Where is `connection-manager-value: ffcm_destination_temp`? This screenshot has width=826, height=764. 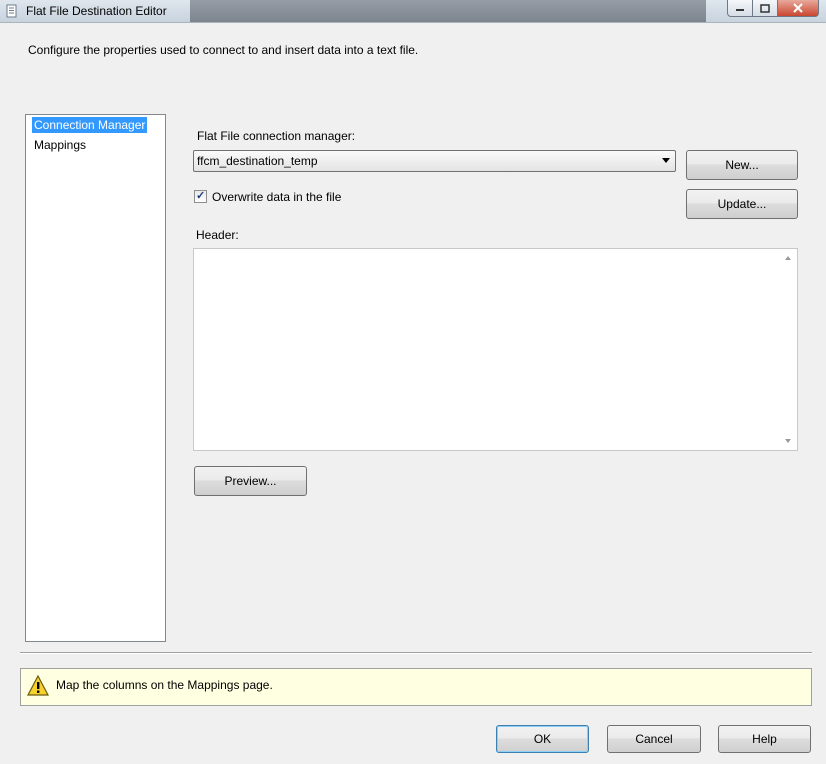
connection-manager-value: ffcm_destination_temp is located at coordinates (257, 161).